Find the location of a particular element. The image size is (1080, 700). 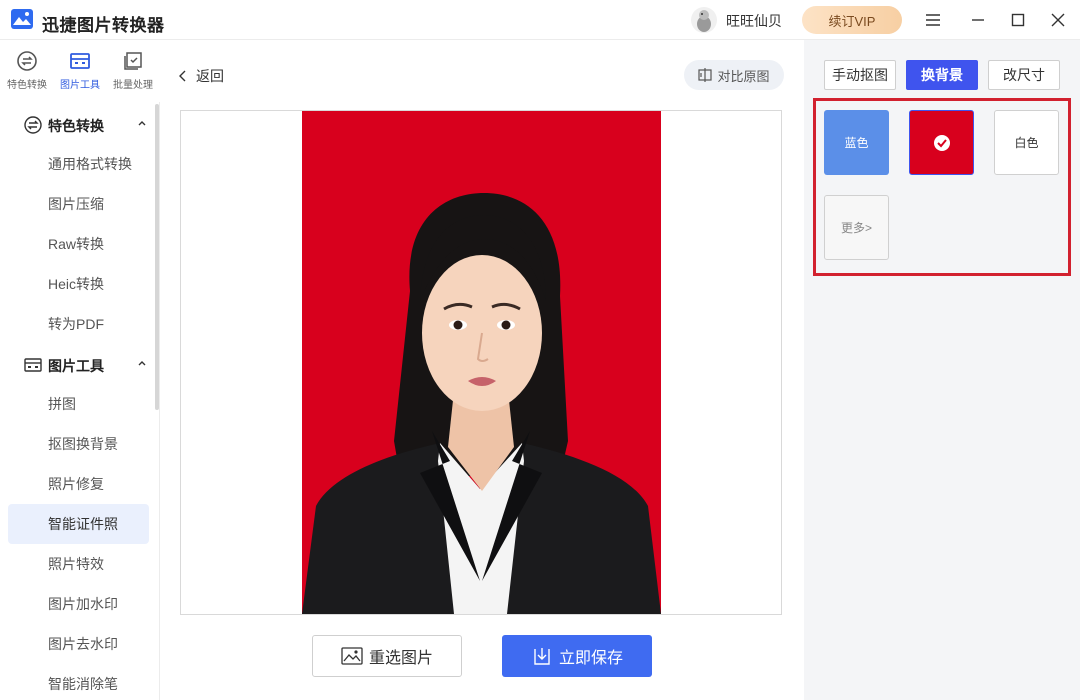

reselect-label: 重选图片 is located at coordinates (400, 658).